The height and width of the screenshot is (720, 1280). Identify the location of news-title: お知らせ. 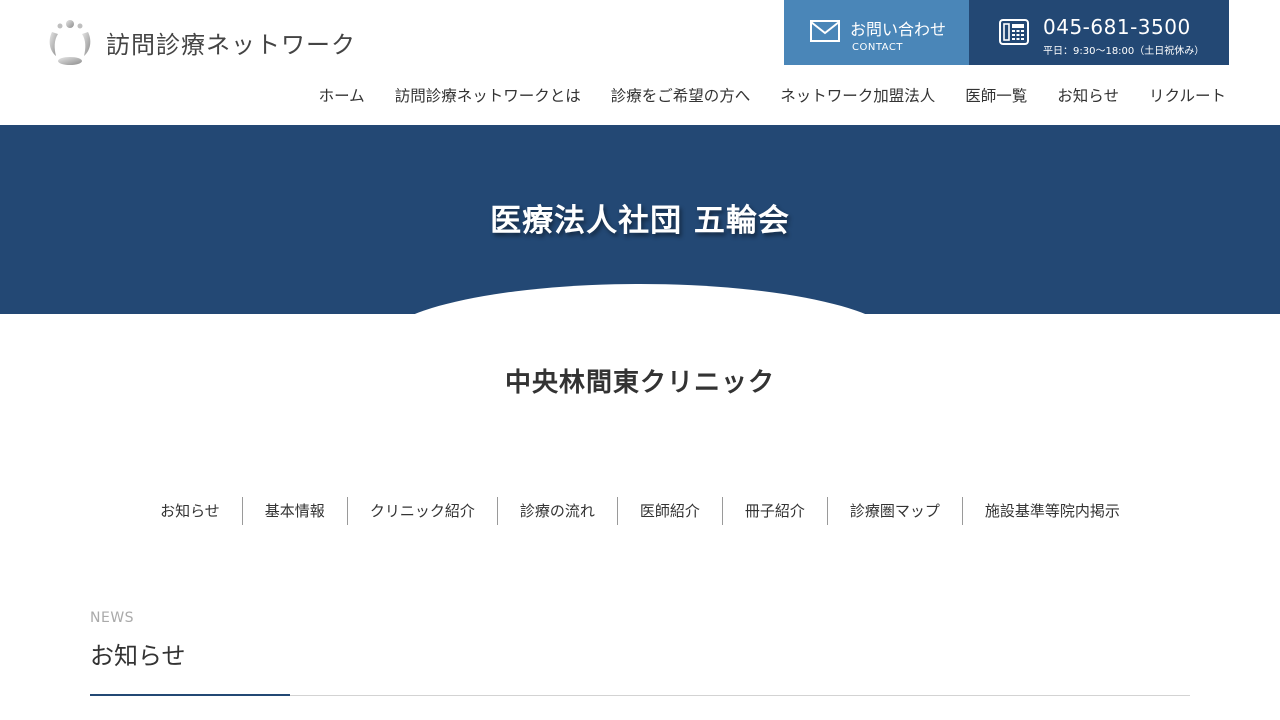
(138, 656).